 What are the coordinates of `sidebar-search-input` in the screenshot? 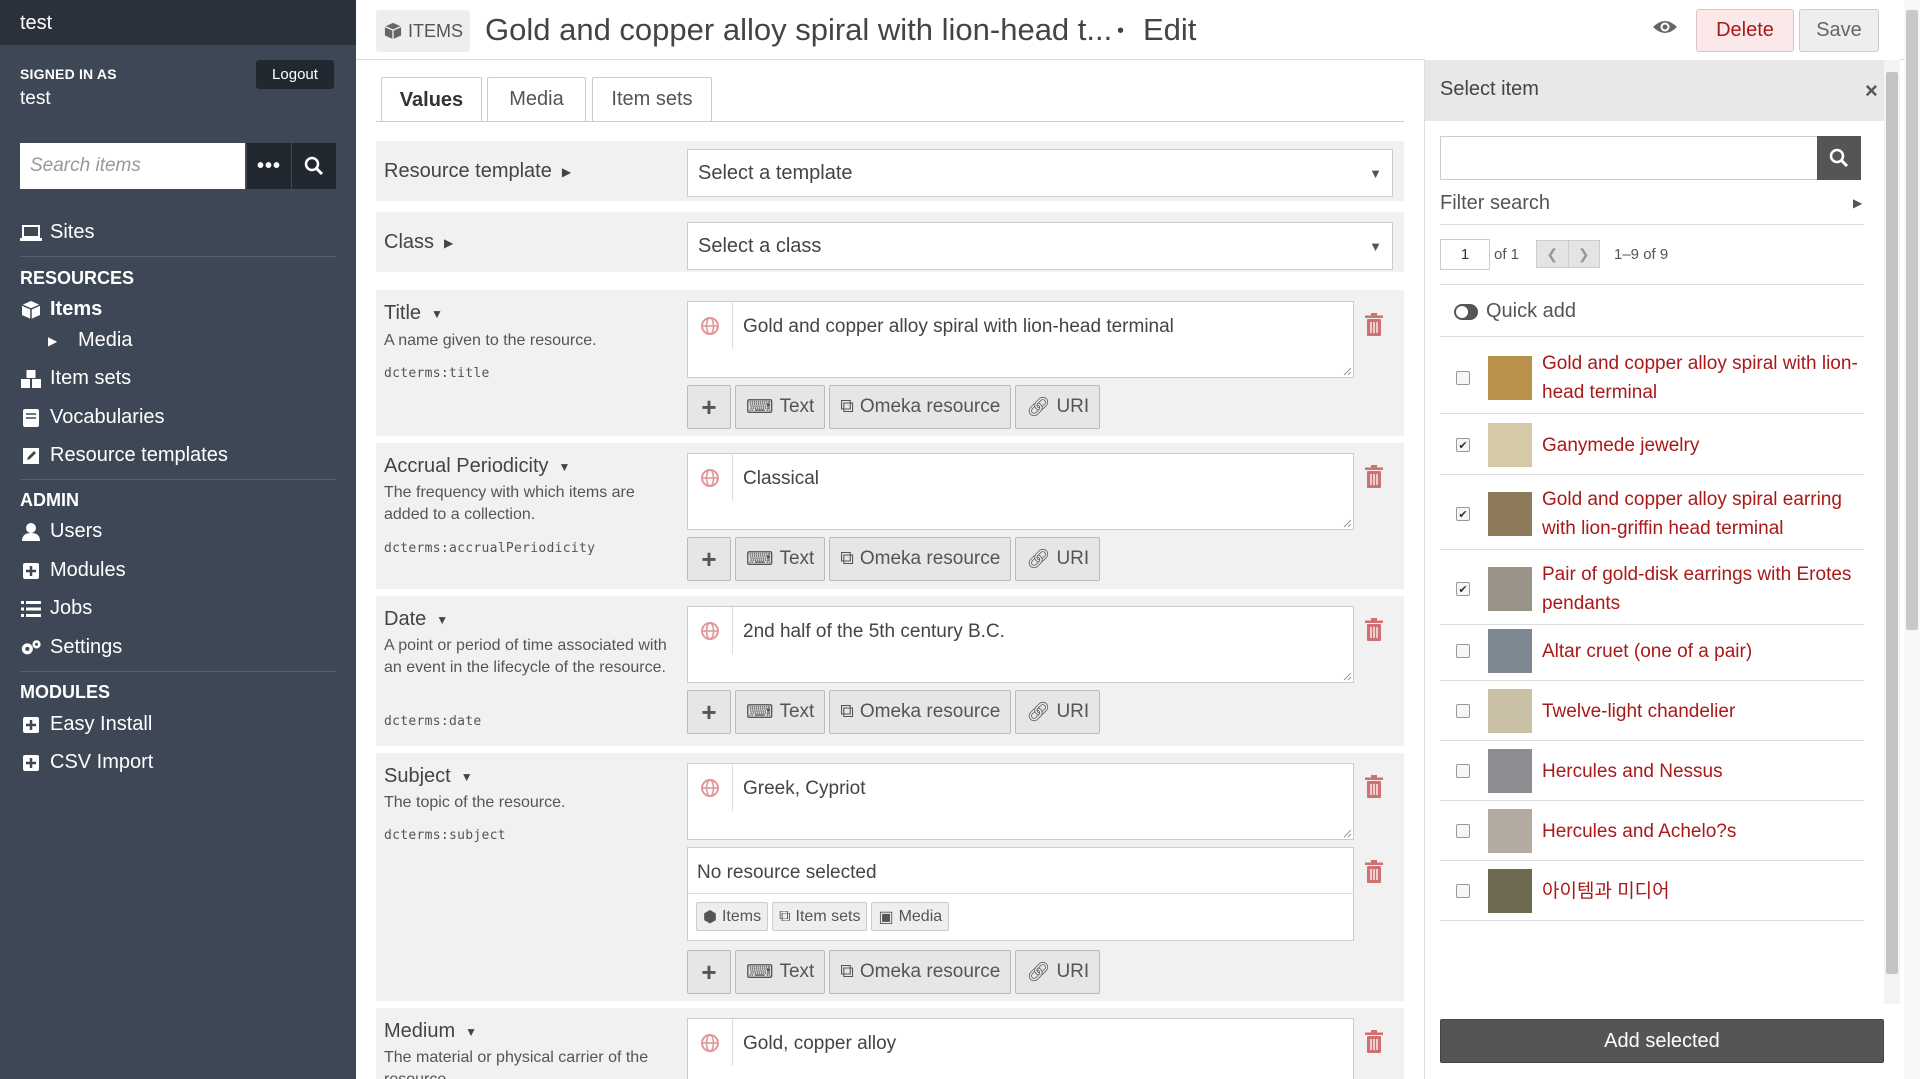 It's located at (132, 166).